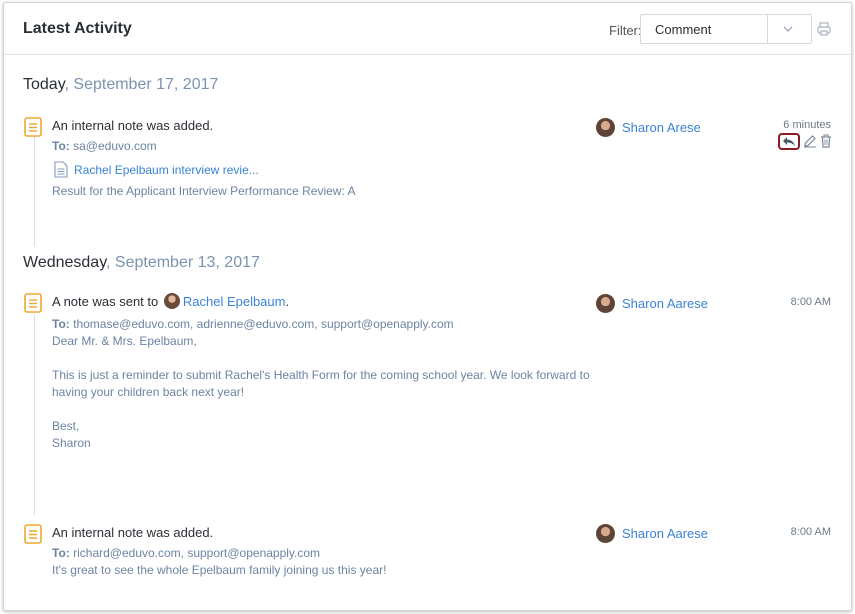  What do you see at coordinates (141, 84) in the screenshot?
I see `date-label: , September 17, 2017` at bounding box center [141, 84].